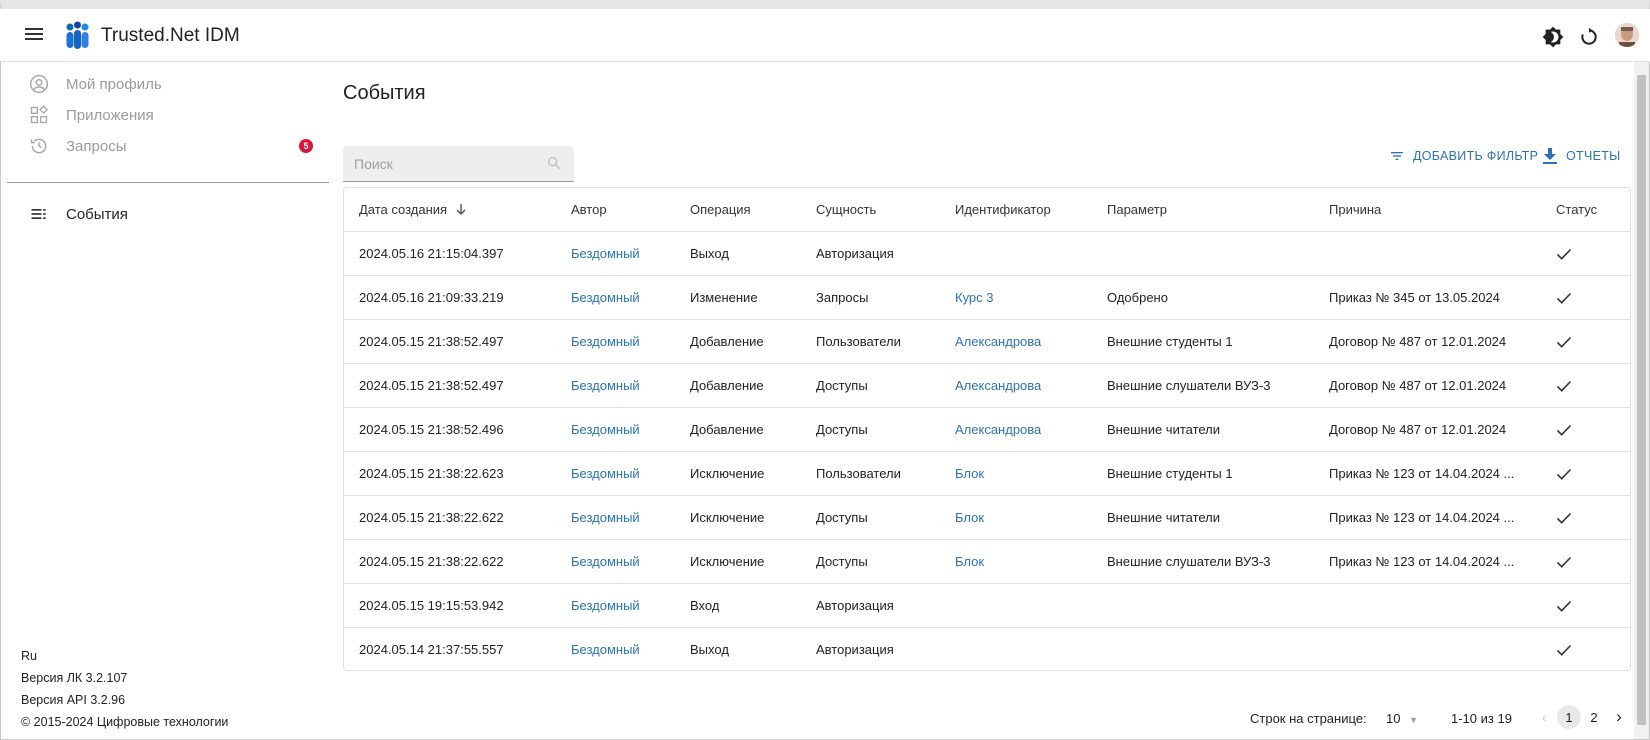  Describe the element at coordinates (974, 298) in the screenshot. I see `cell-identifier: Курс 3` at that location.